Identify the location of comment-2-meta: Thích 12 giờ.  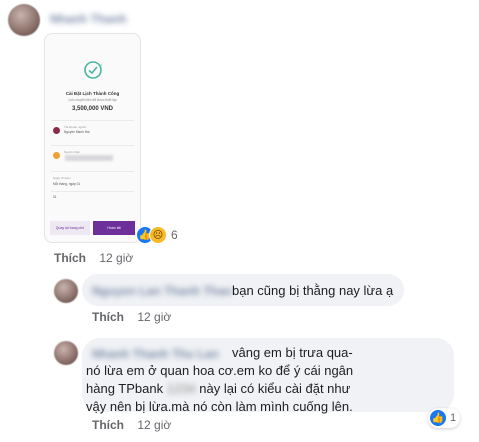
(131, 425).